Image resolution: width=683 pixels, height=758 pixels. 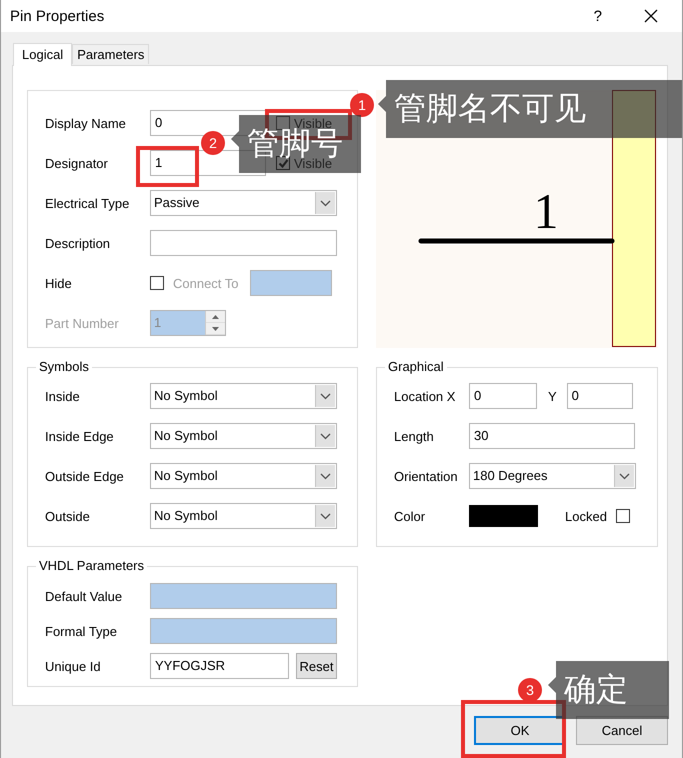 I want to click on field-label: Unique Id, so click(x=73, y=666).